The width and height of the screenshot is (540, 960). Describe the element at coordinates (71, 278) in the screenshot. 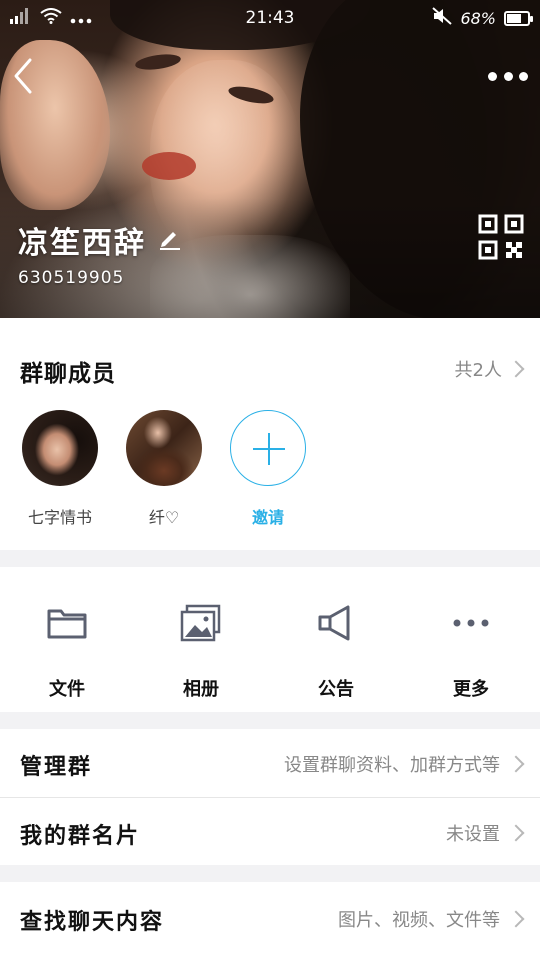

I see `group-id: 630519905` at that location.